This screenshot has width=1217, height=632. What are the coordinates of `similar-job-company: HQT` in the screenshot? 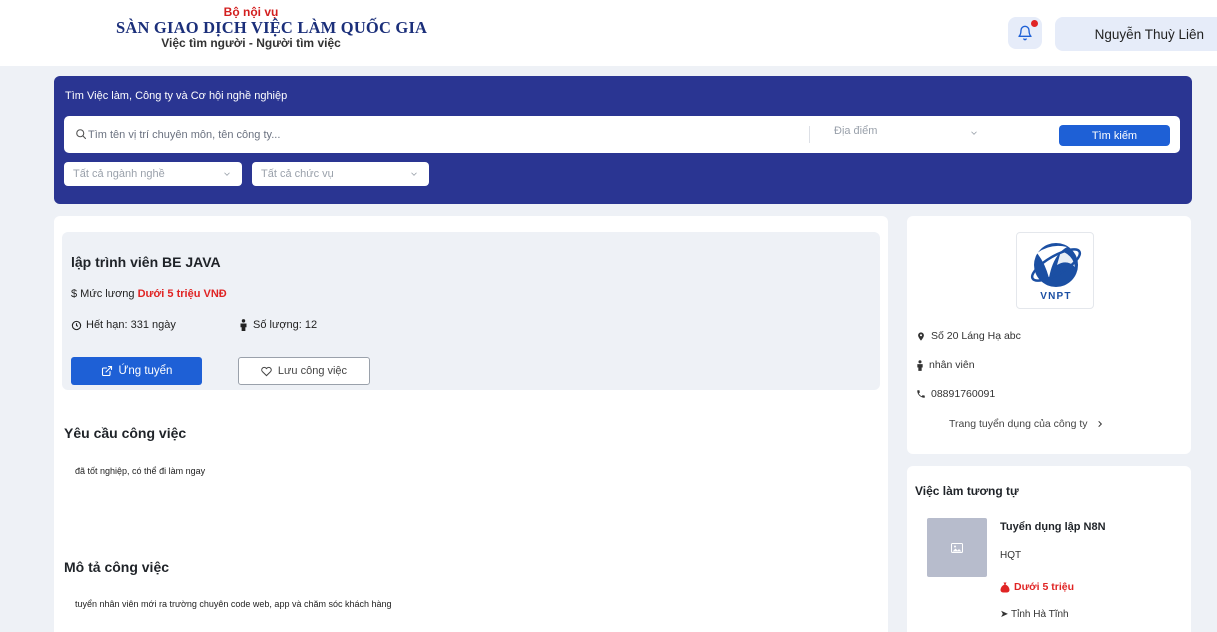 It's located at (1011, 555).